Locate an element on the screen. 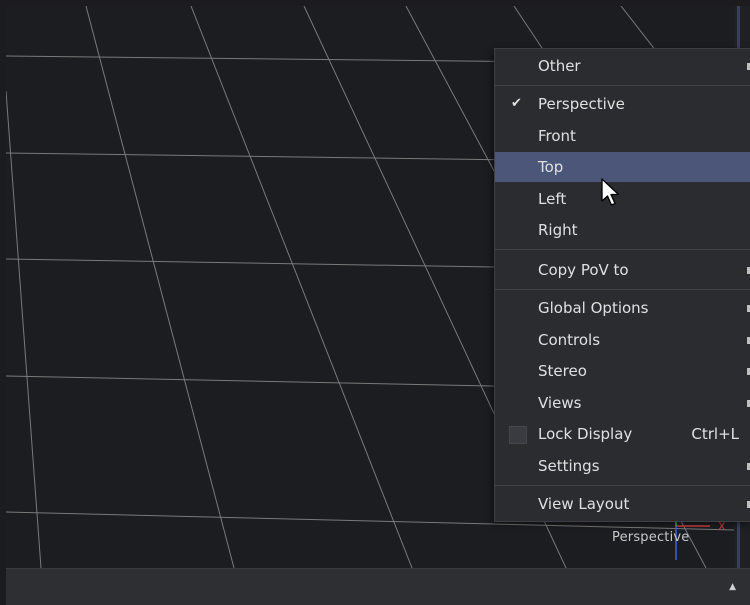 This screenshot has width=750, height=605. lock-display-checkbox is located at coordinates (518, 435).